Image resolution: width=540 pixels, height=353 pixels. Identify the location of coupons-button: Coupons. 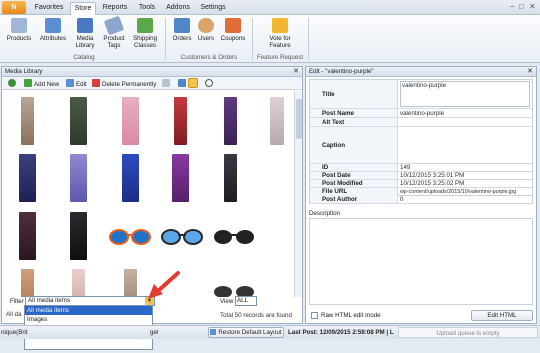
(233, 30).